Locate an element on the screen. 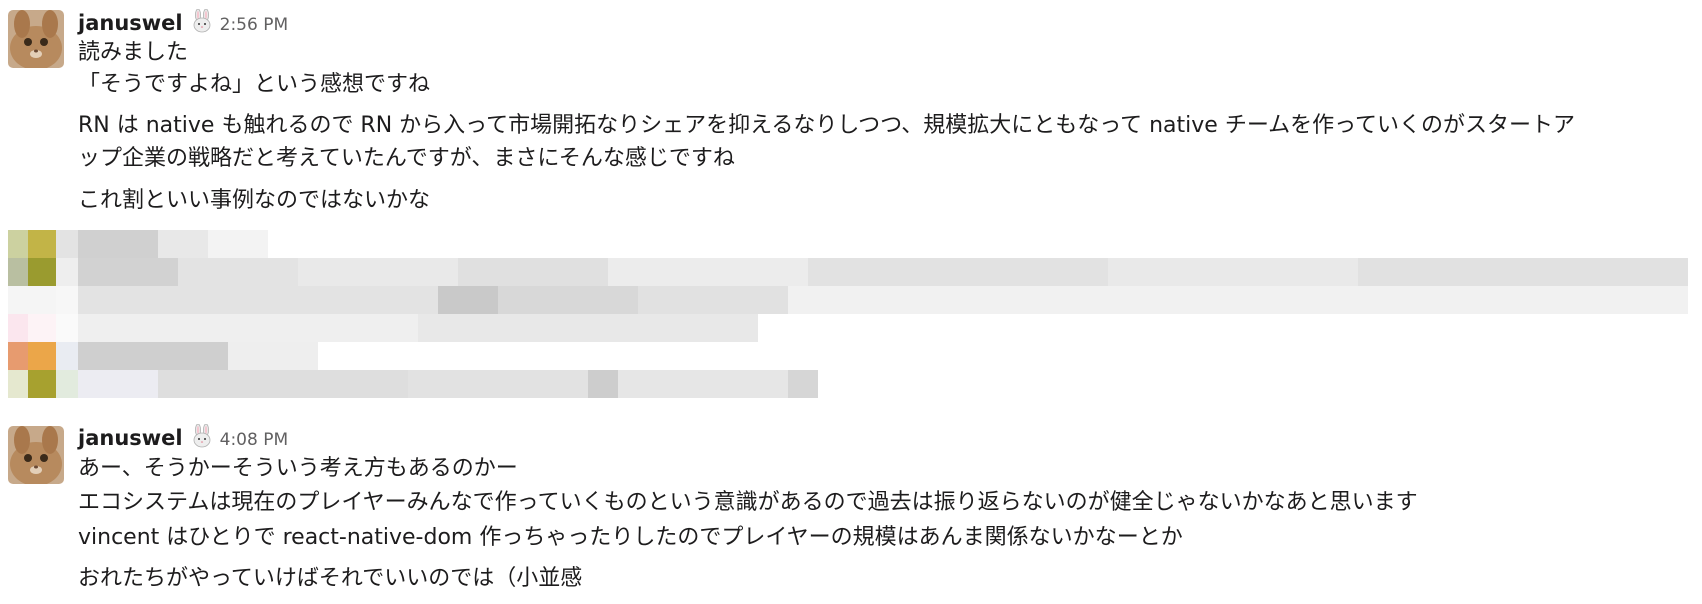 The image size is (1702, 604). message-line: 読みました is located at coordinates (133, 52).